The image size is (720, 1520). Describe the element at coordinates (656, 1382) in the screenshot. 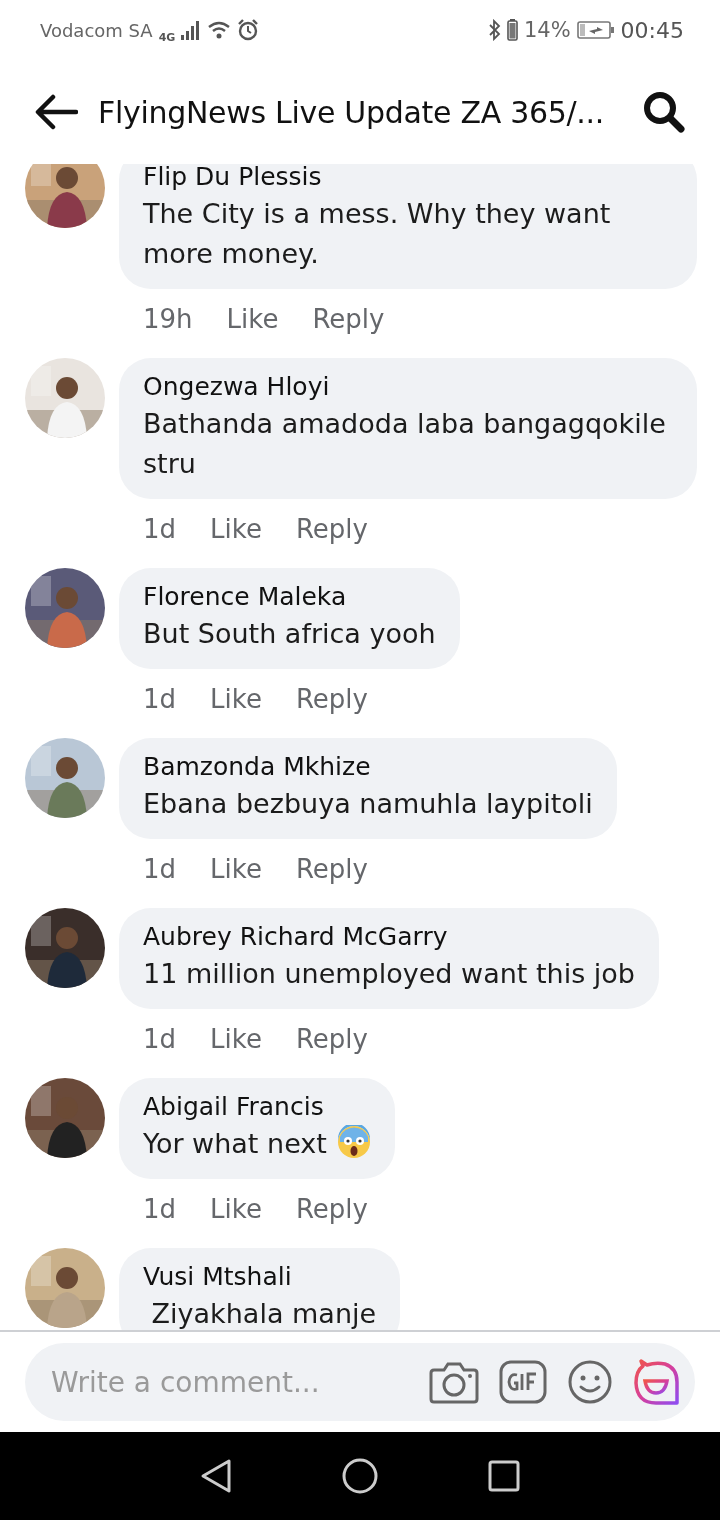

I see `sticker-icon` at that location.